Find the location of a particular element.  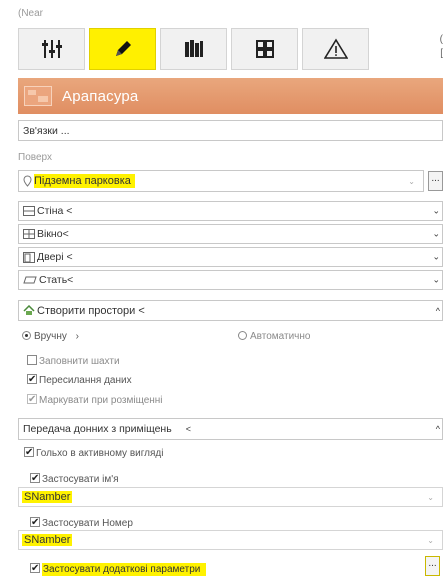

section-label: Створити простори < is located at coordinates (91, 310).